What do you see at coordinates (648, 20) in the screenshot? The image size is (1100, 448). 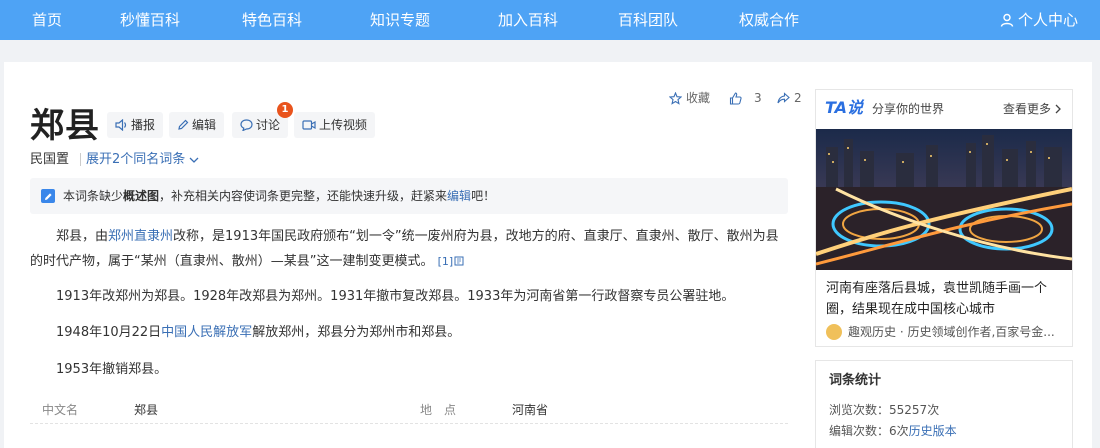 I see `nav-team: 百科团队` at bounding box center [648, 20].